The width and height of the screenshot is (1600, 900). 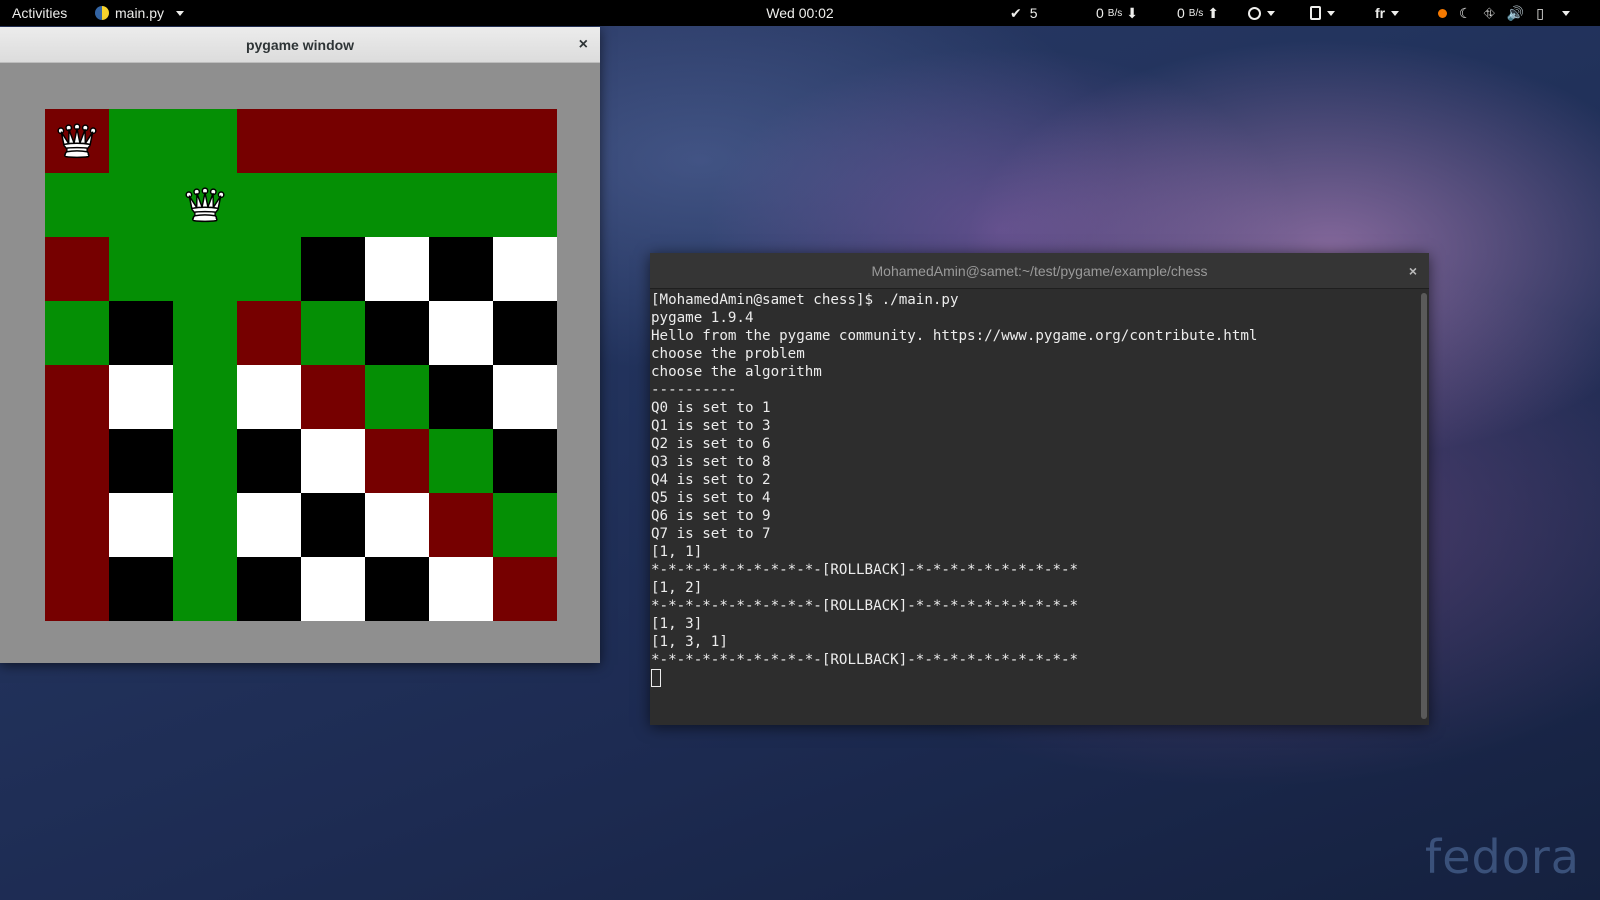 I want to click on net-up-value: 0, so click(x=1181, y=13).